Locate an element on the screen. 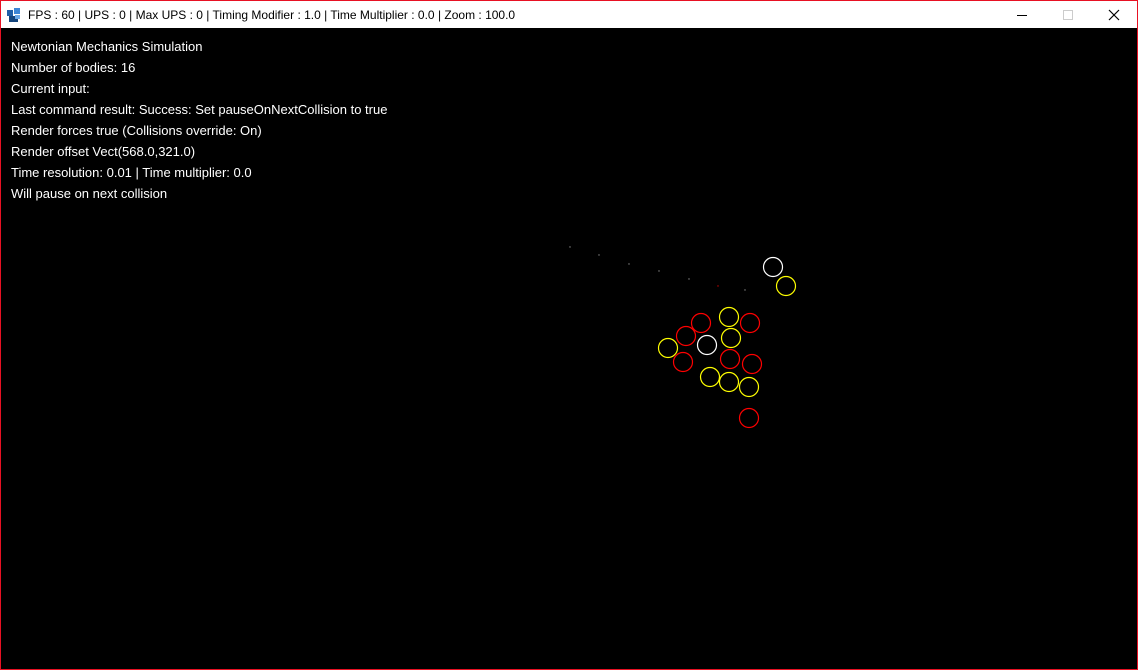 This screenshot has width=1138, height=670. overlay-line-pause-status: Will pause on next collision is located at coordinates (89, 193).